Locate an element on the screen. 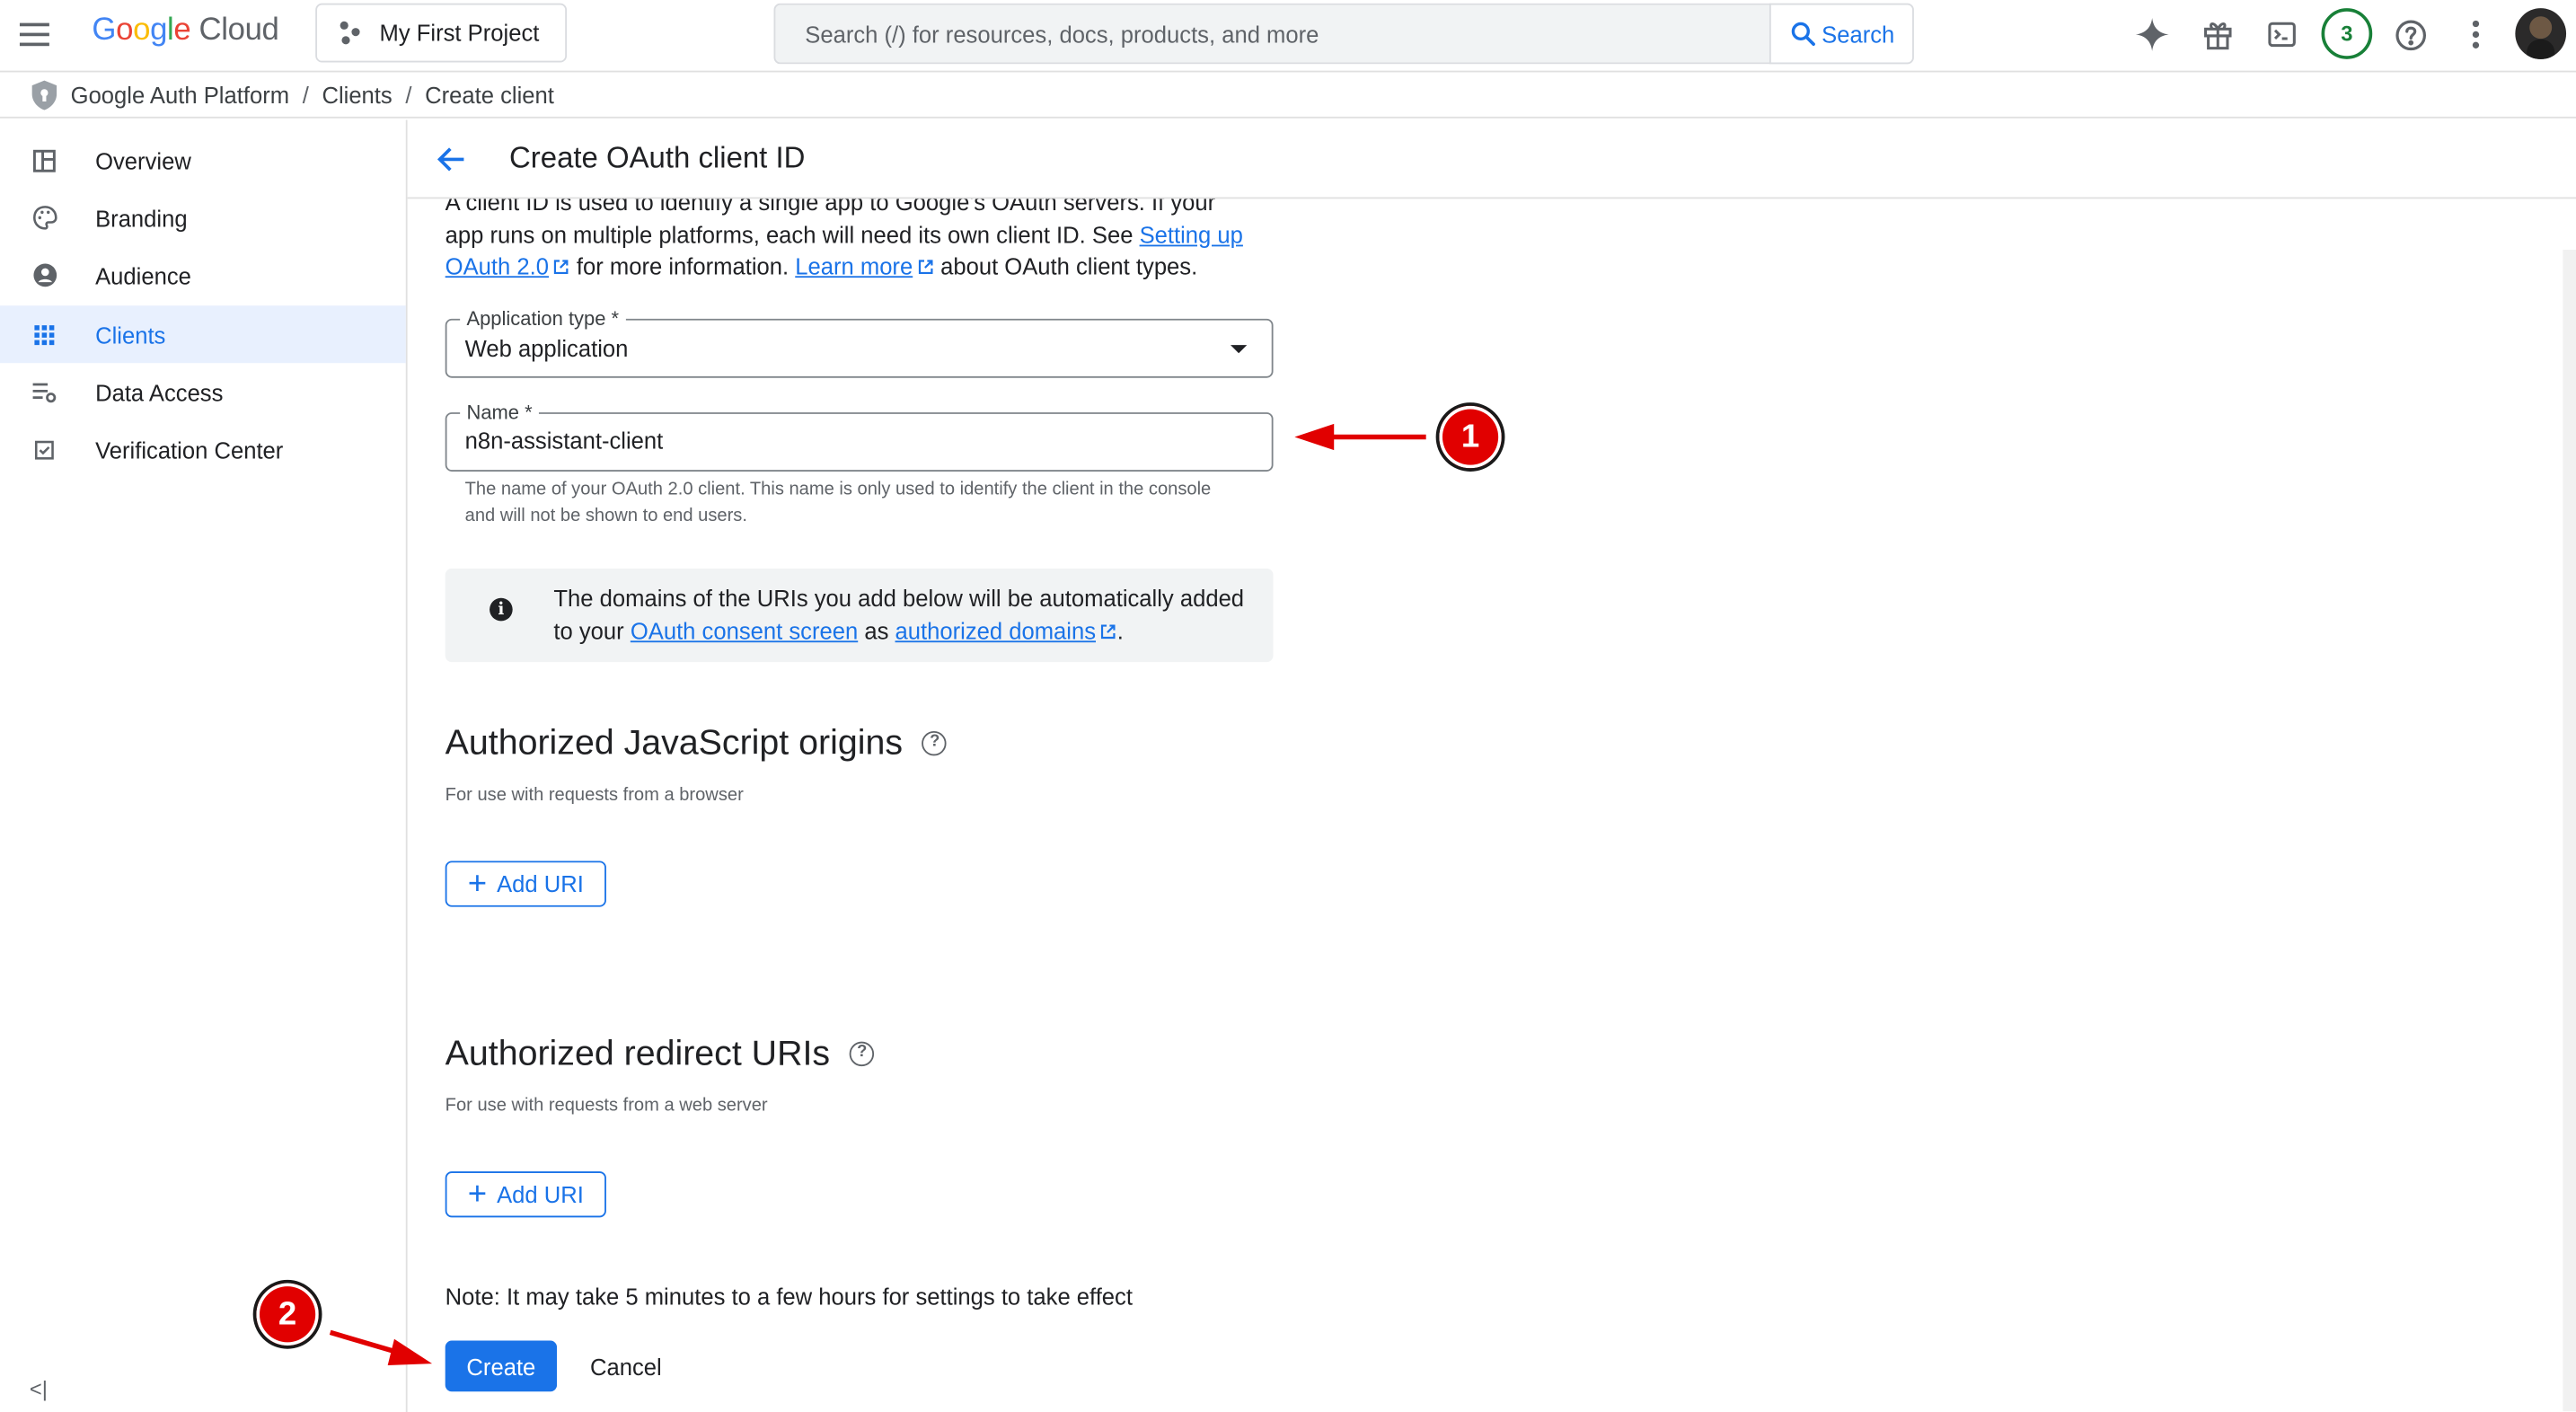 The image size is (2576, 1412). collapse-sidebar-button: <| is located at coordinates (39, 1389).